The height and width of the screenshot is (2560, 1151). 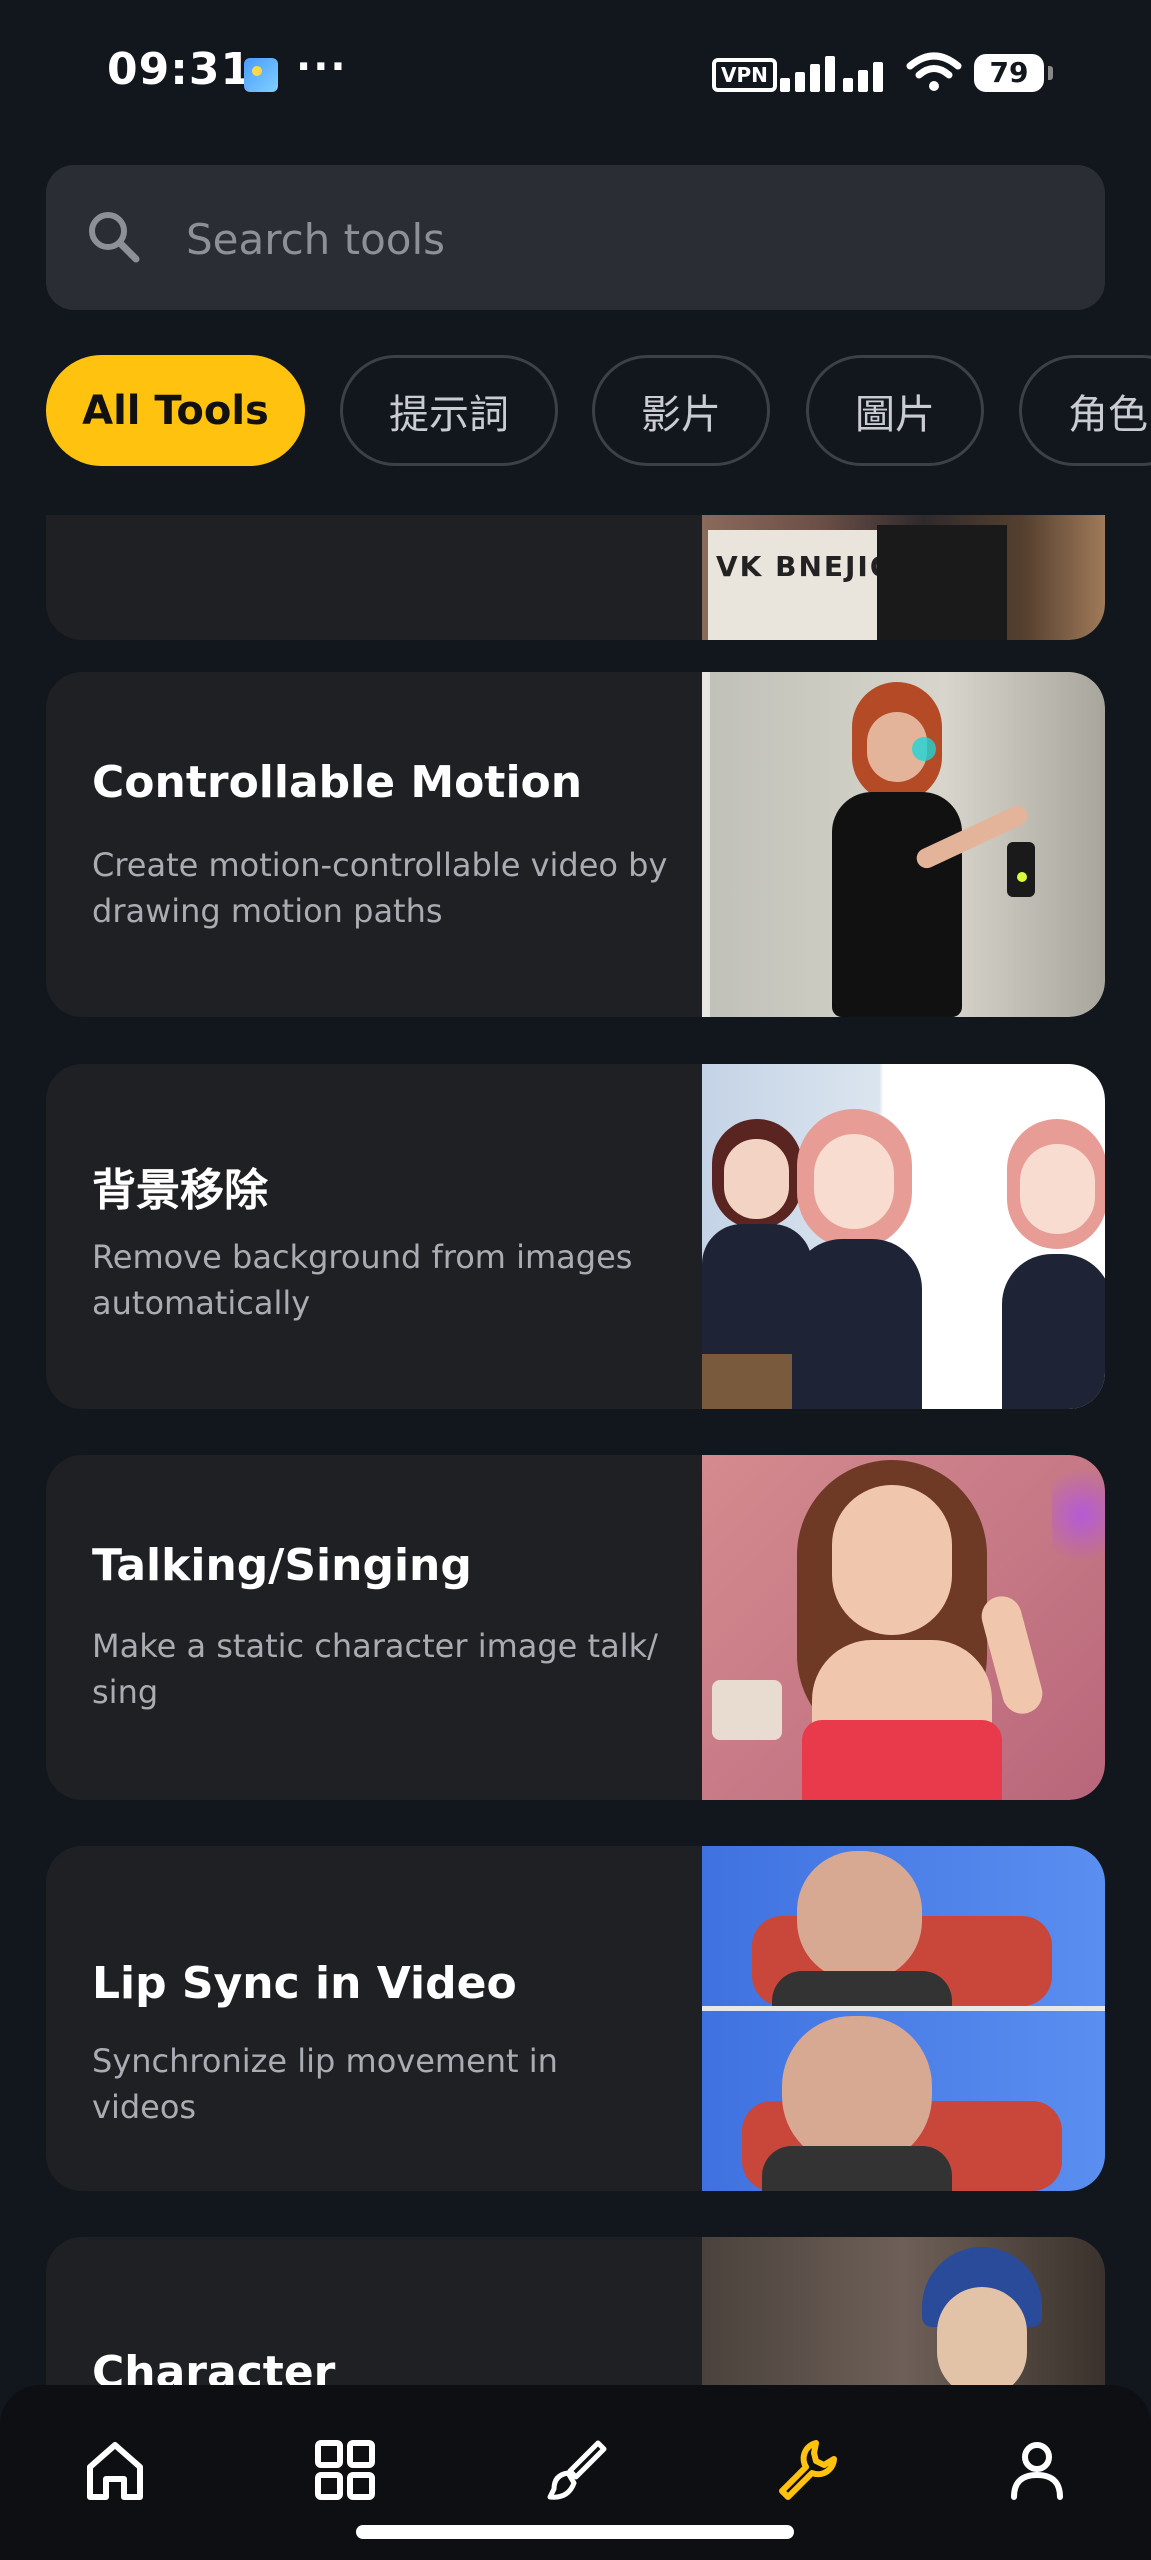 I want to click on wrench-icon, so click(x=807, y=2470).